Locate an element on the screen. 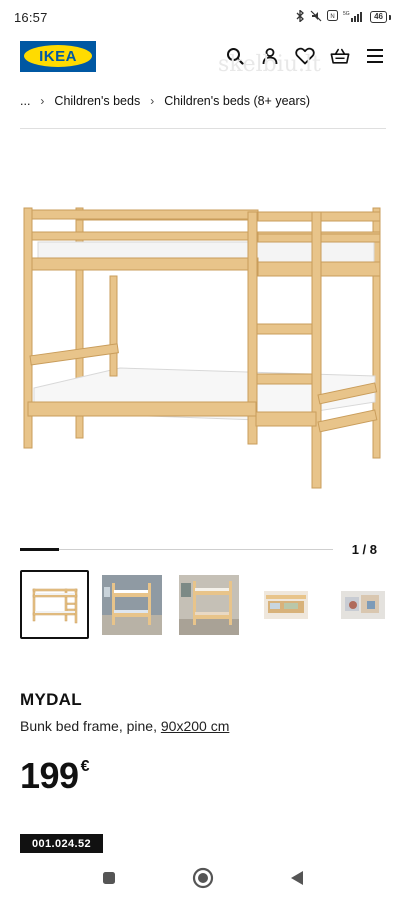 The image size is (405, 900). logo-text: IKEA is located at coordinates (58, 56).